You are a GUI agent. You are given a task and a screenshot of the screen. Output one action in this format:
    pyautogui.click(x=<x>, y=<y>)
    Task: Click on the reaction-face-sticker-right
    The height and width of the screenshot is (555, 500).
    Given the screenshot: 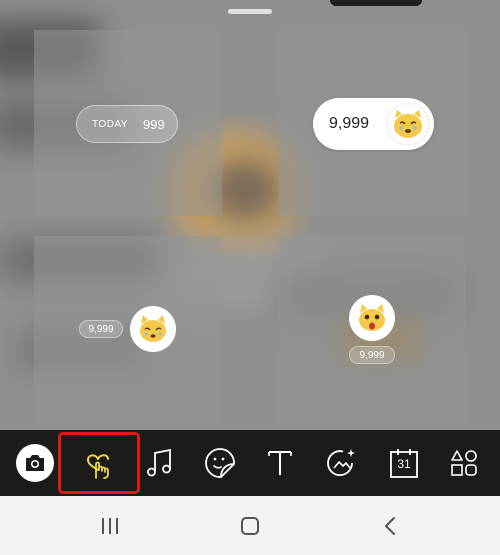 What is the action you would take?
    pyautogui.click(x=372, y=318)
    